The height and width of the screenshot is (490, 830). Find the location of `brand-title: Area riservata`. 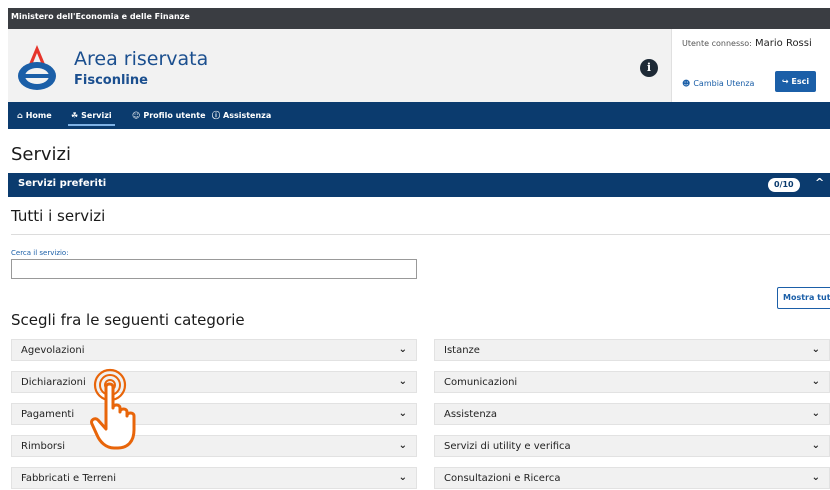

brand-title: Area riservata is located at coordinates (141, 59).